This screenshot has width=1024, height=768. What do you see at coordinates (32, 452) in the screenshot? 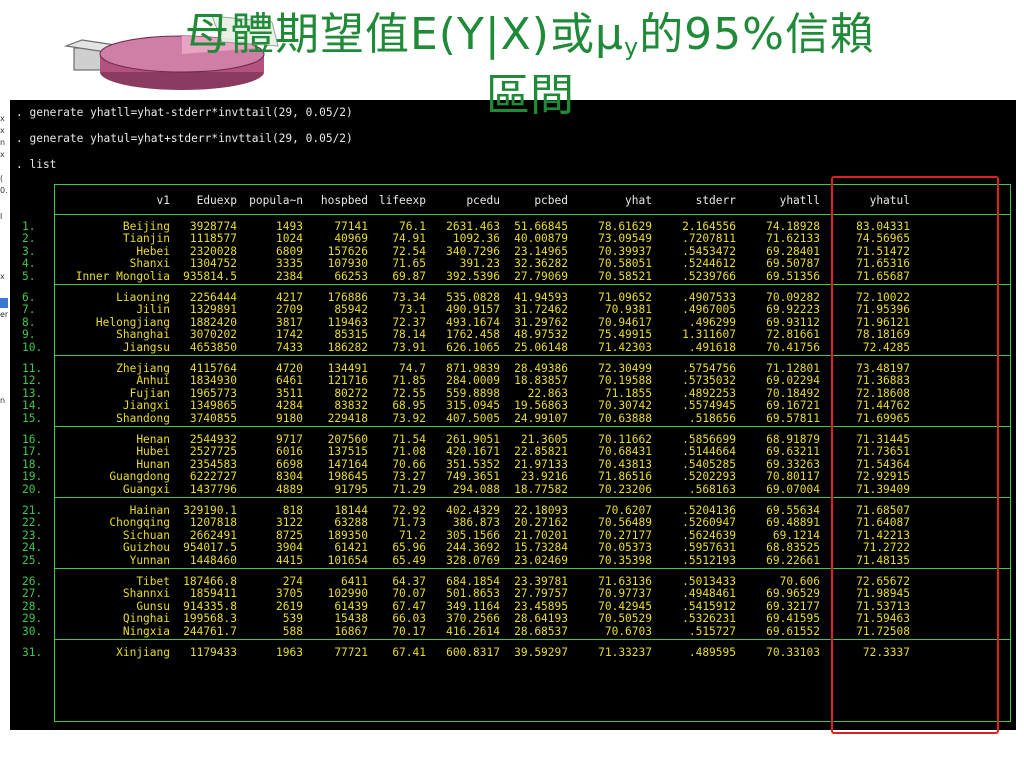
I see `row-index: 17.` at bounding box center [32, 452].